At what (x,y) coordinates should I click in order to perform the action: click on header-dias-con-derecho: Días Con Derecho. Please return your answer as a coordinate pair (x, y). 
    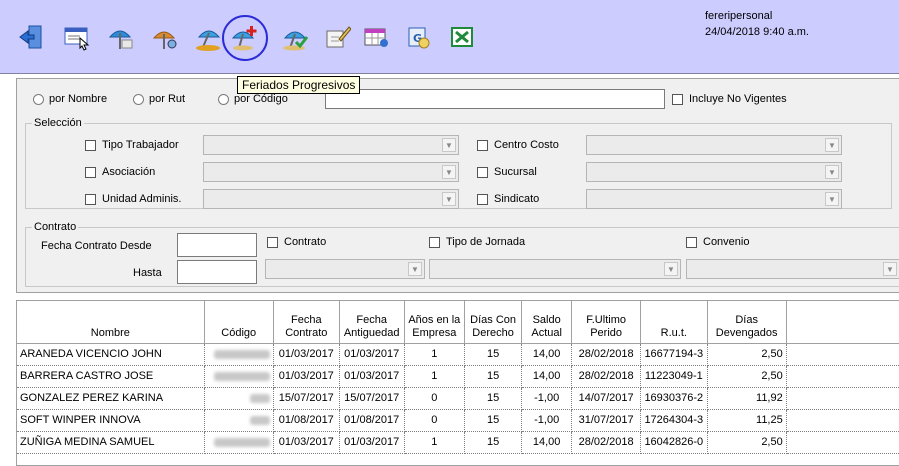
    Looking at the image, I should click on (493, 322).